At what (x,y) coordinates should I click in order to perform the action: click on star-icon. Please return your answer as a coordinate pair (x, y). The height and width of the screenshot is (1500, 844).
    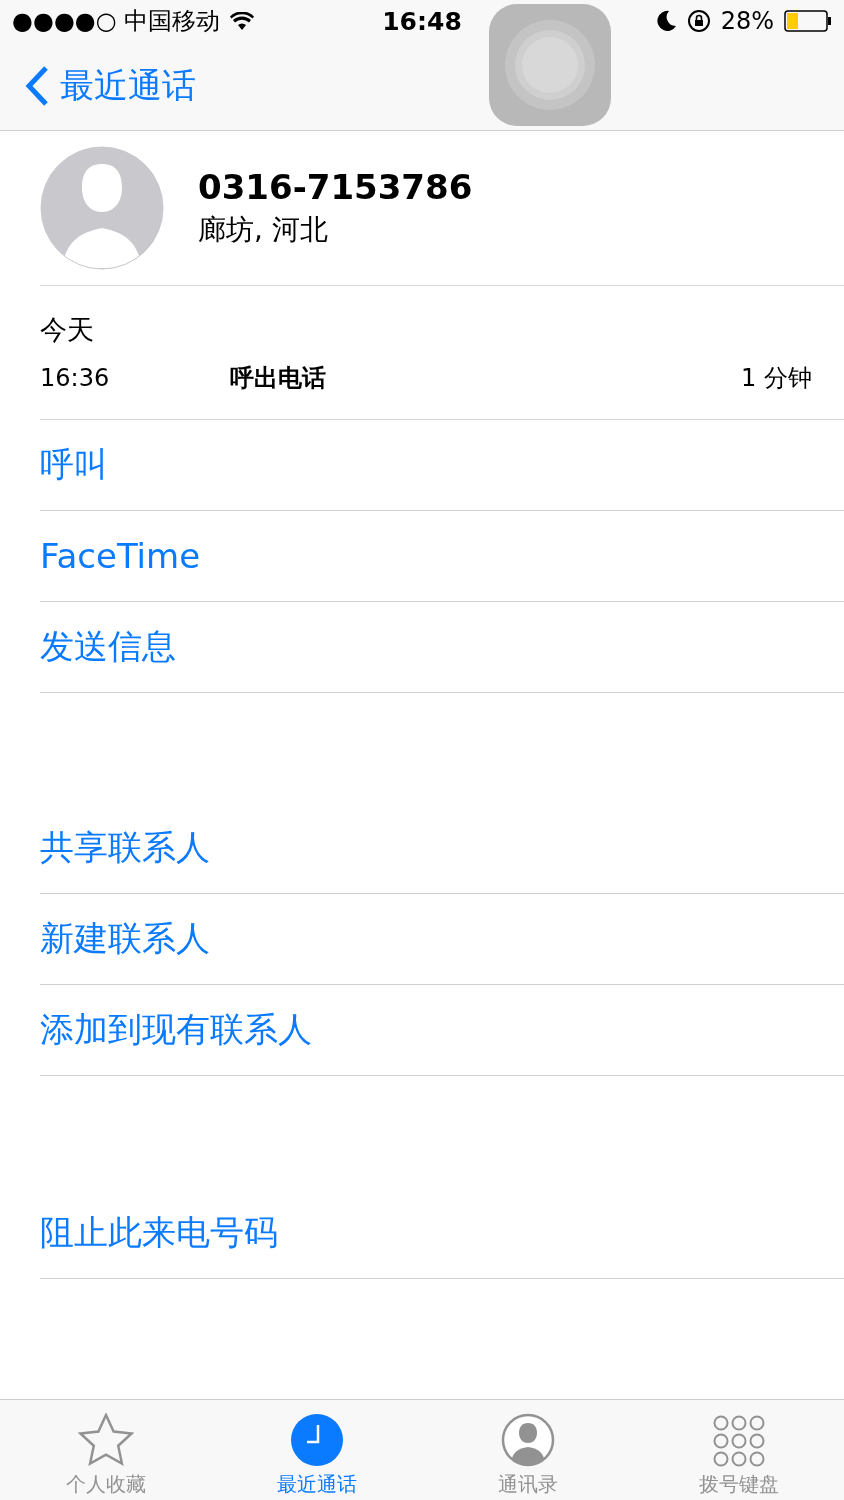
    Looking at the image, I should click on (105, 1440).